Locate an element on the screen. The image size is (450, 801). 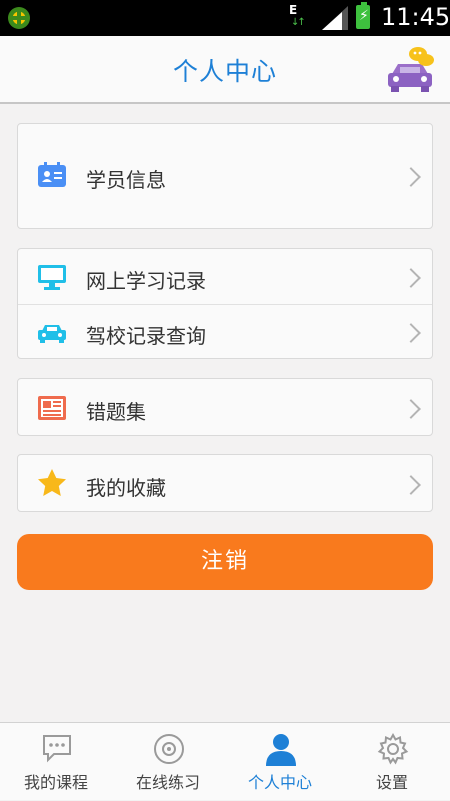
tab-label: 个人中心 is located at coordinates (279, 782).